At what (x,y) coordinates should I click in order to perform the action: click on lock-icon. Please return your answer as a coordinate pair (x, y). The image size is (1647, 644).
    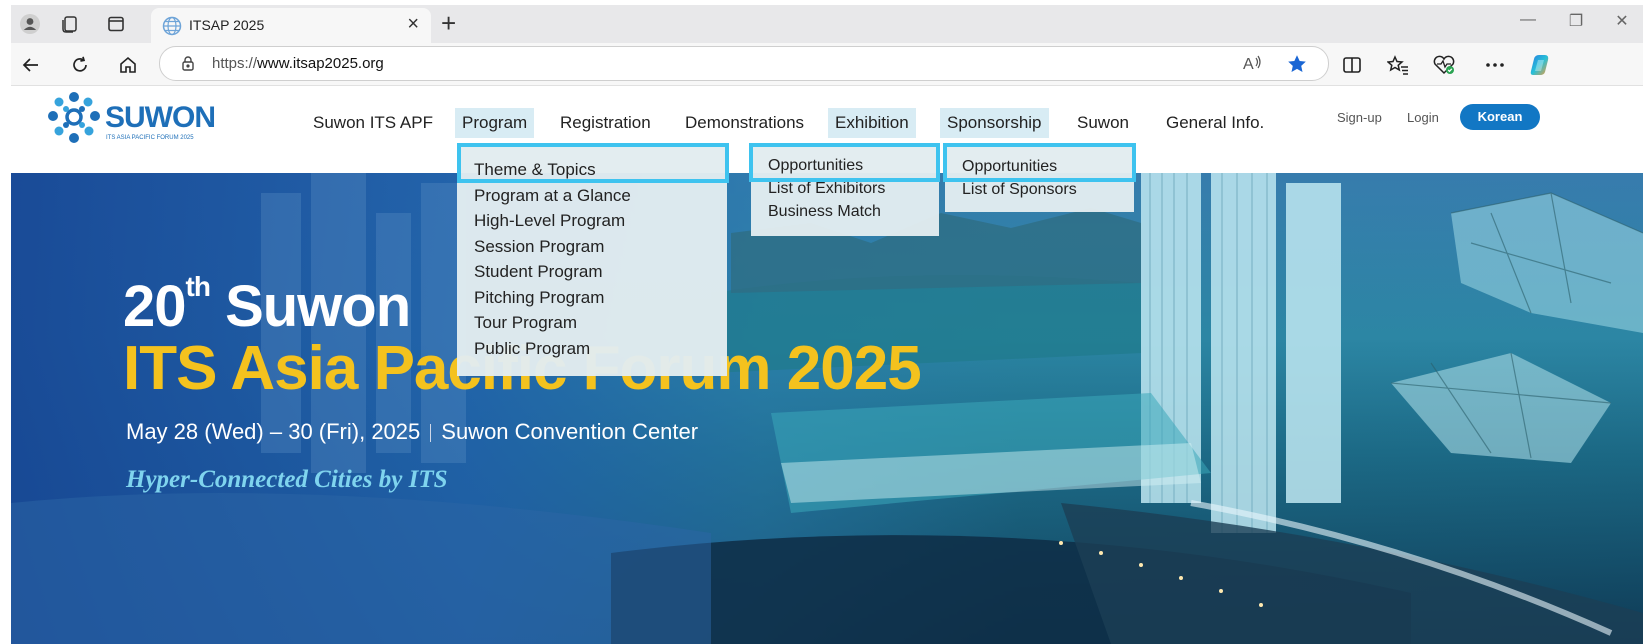
    Looking at the image, I should click on (188, 65).